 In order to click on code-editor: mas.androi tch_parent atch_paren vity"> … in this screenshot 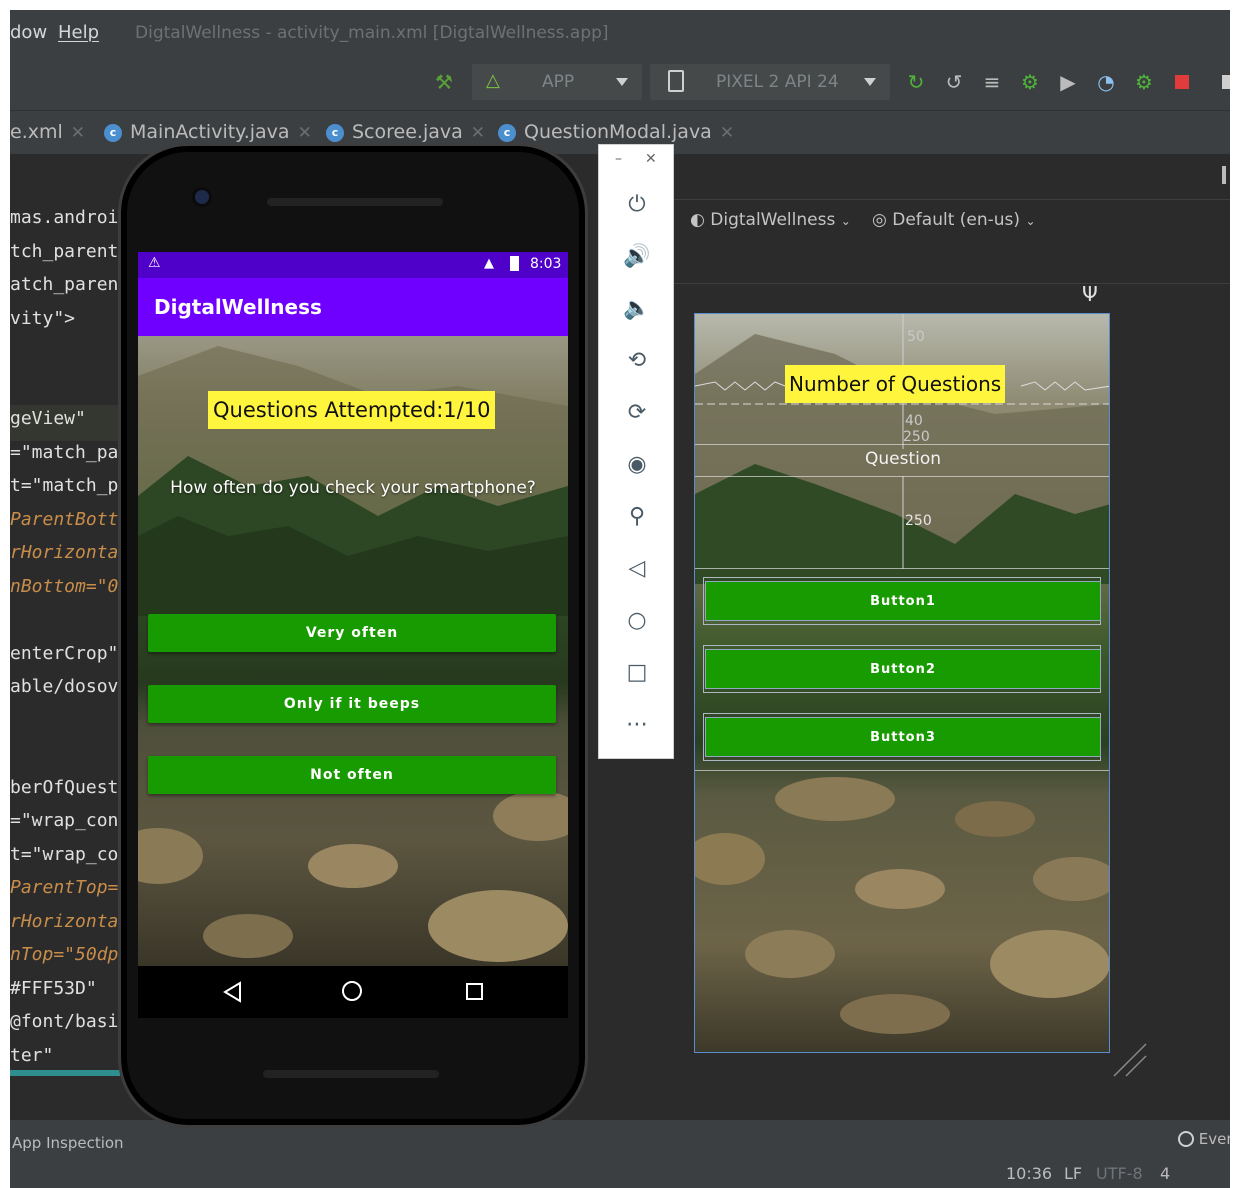, I will do `click(65, 615)`.